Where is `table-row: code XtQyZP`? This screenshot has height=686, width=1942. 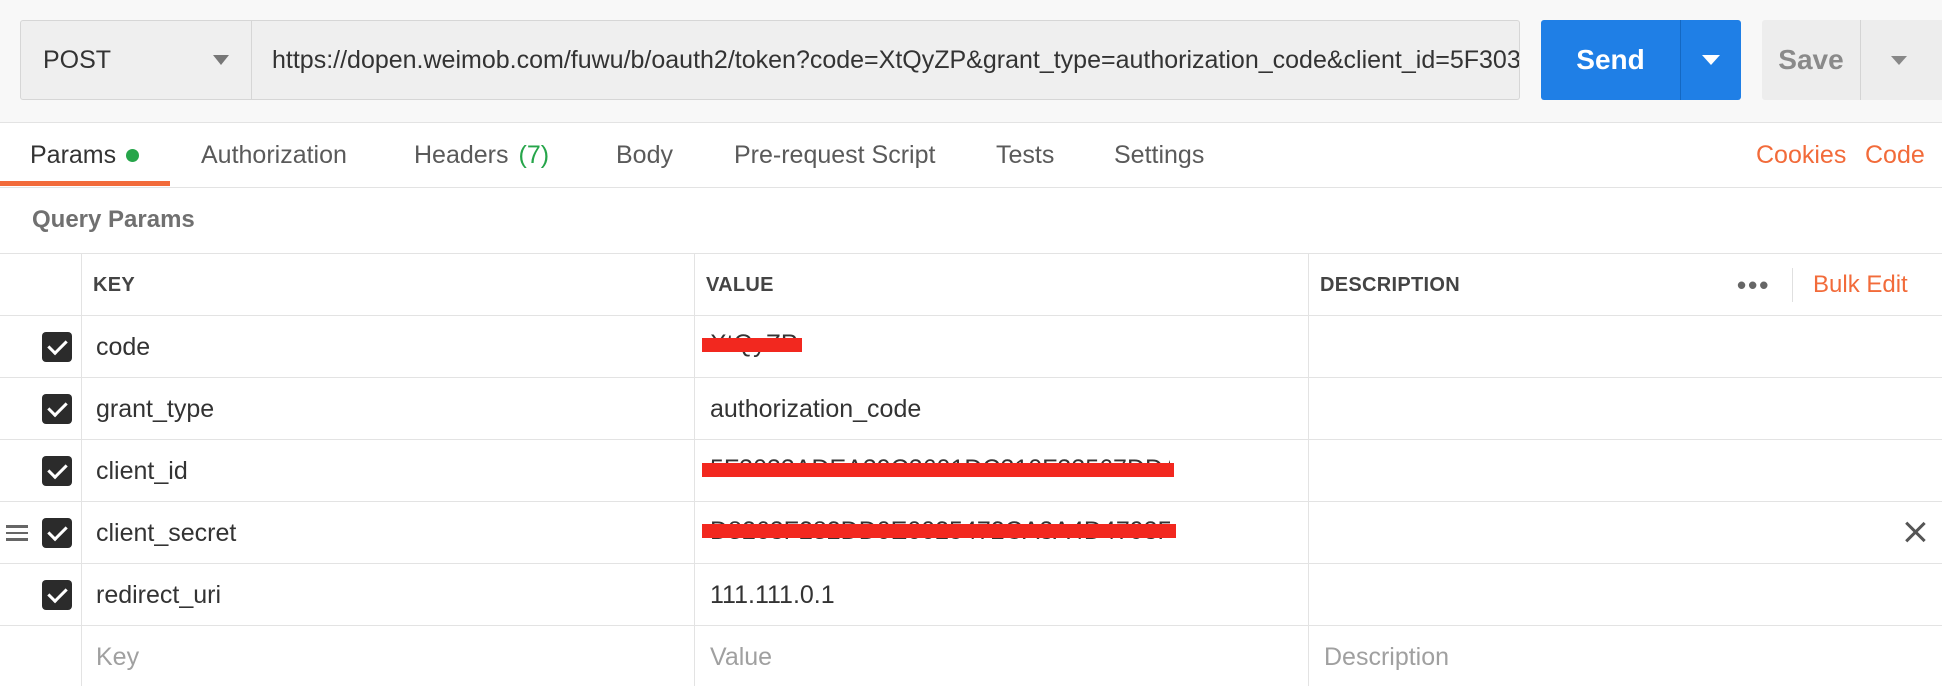 table-row: code XtQyZP is located at coordinates (971, 347).